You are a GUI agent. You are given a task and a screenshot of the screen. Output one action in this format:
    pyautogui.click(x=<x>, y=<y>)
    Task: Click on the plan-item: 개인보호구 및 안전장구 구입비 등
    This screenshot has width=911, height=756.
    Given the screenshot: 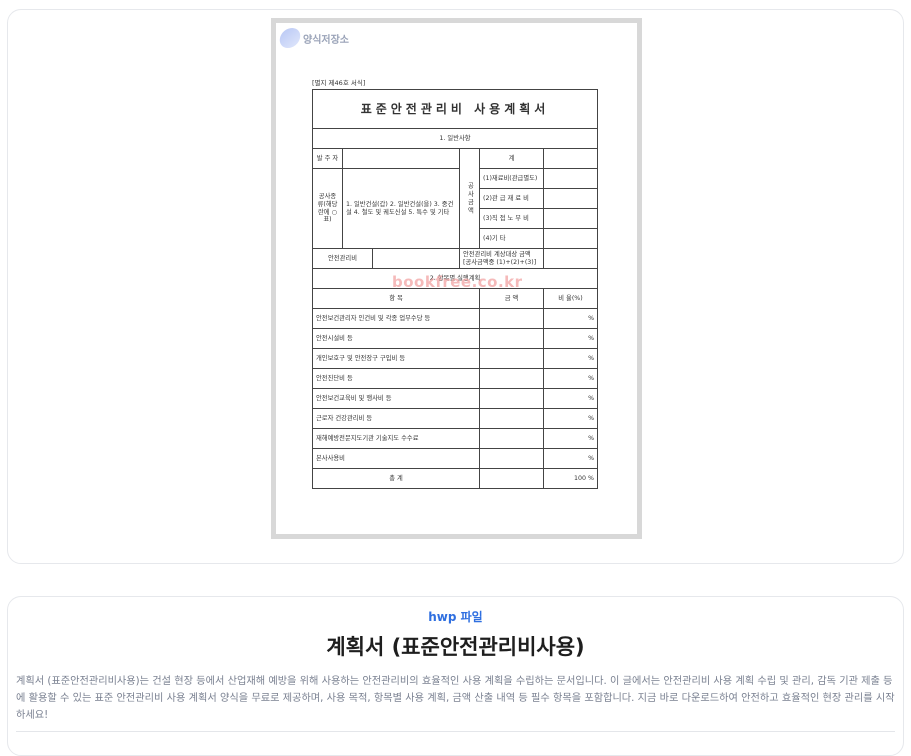 What is the action you would take?
    pyautogui.click(x=396, y=358)
    